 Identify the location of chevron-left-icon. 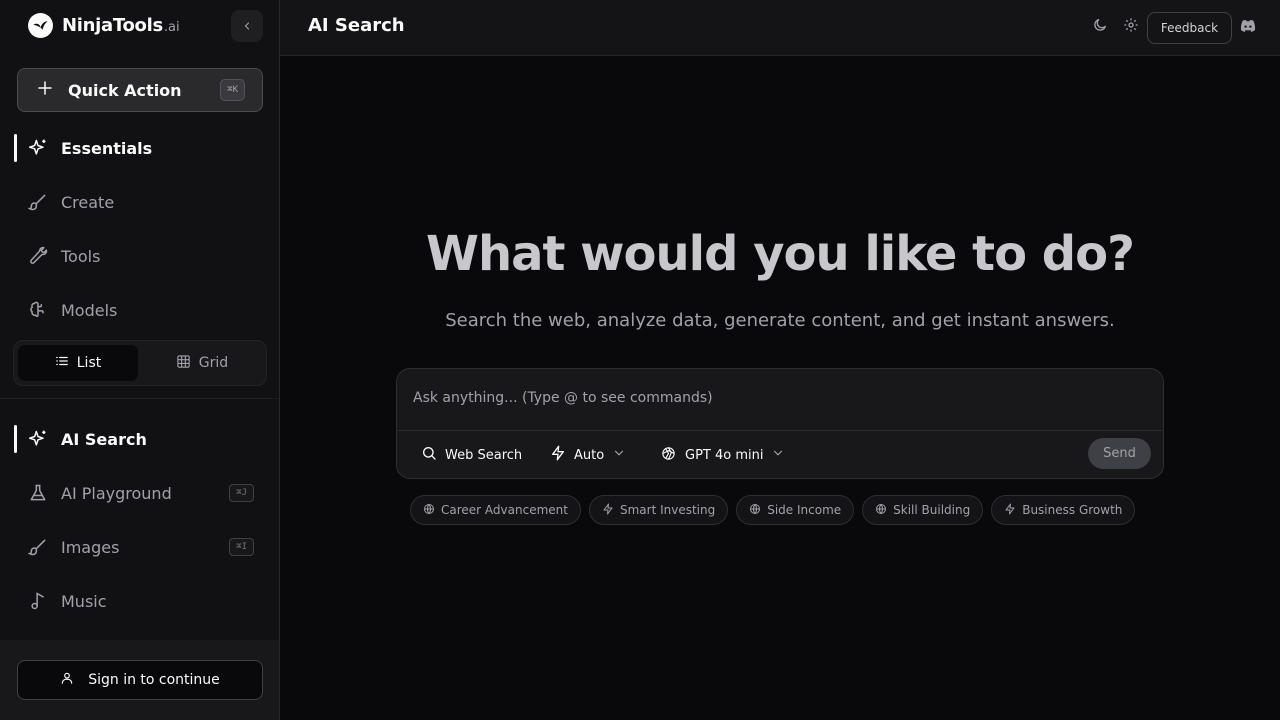
(247, 26).